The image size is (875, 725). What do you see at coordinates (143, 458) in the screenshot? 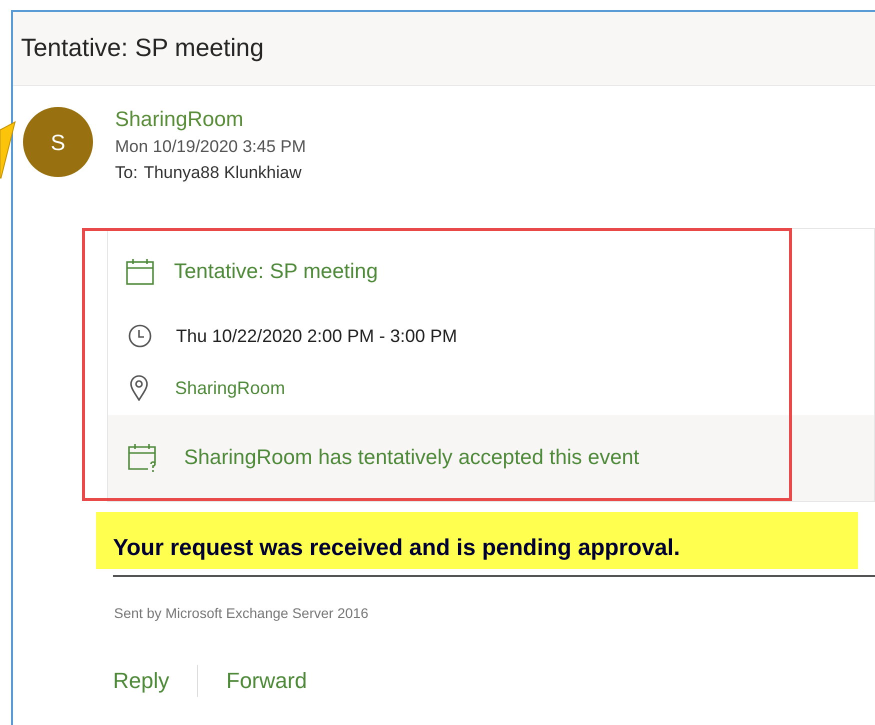
I see `calendar-question-icon` at bounding box center [143, 458].